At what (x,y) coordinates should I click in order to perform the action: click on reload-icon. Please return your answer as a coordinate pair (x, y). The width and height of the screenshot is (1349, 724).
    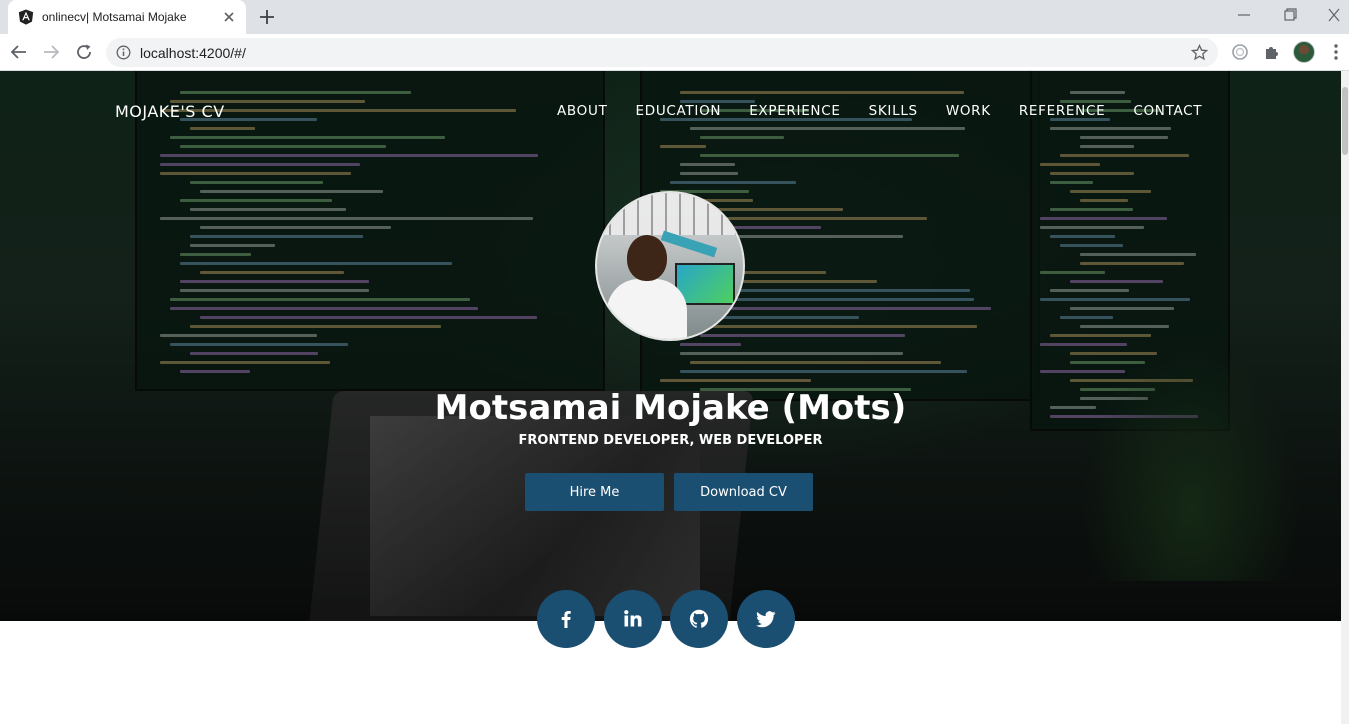
    Looking at the image, I should click on (84, 52).